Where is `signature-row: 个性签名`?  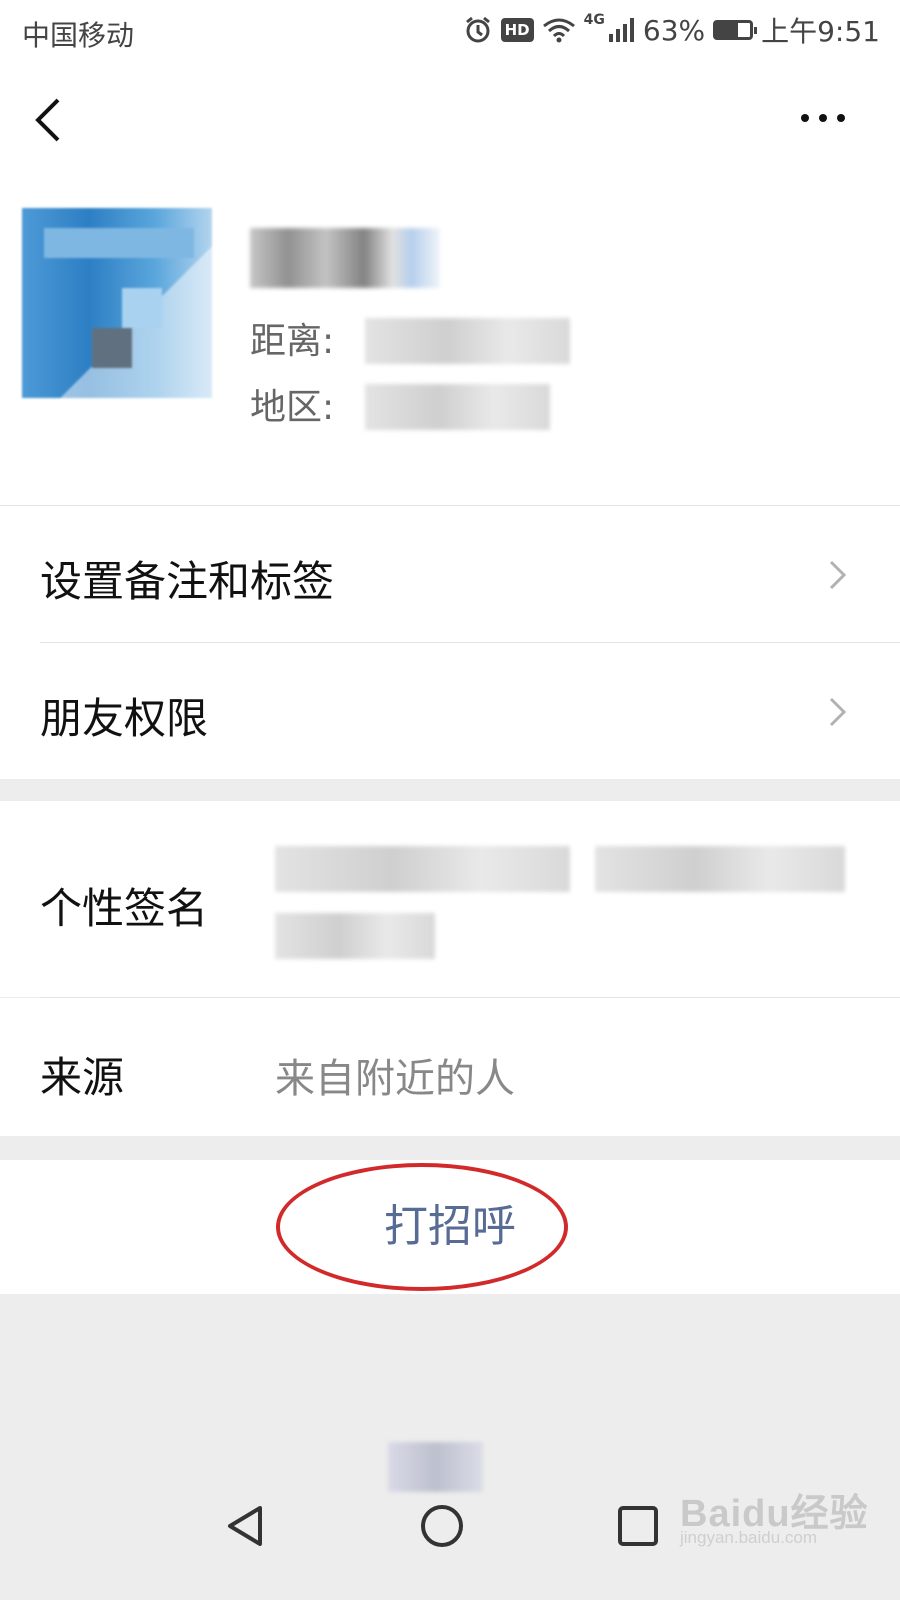
signature-row: 个性签名 is located at coordinates (450, 899).